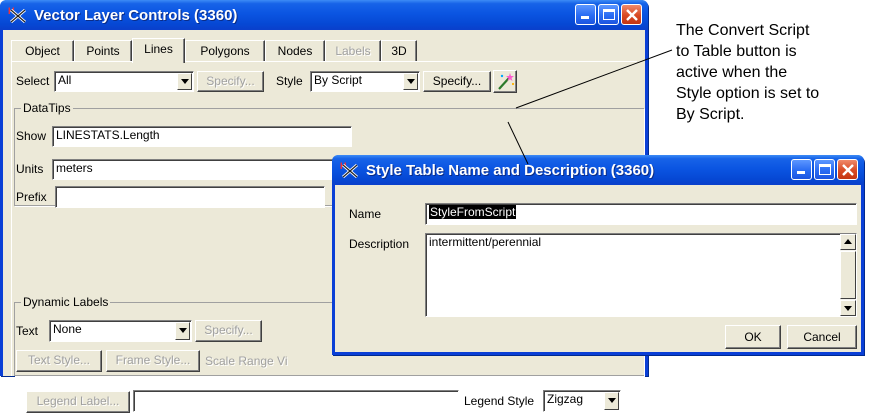 This screenshot has height=413, width=879. What do you see at coordinates (67, 329) in the screenshot?
I see `text-combo-value: None` at bounding box center [67, 329].